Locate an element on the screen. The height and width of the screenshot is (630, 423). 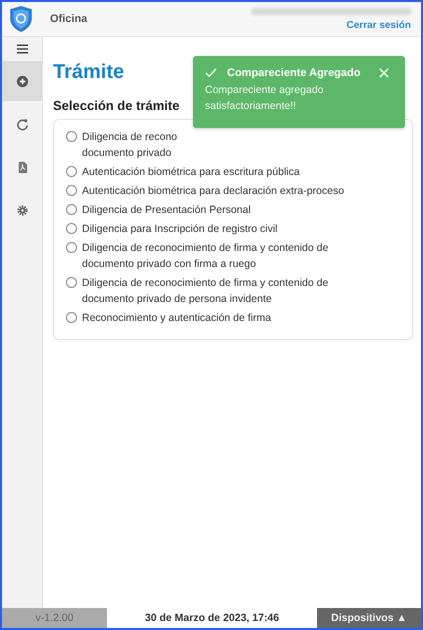
sidebar-item is located at coordinates (22, 81).